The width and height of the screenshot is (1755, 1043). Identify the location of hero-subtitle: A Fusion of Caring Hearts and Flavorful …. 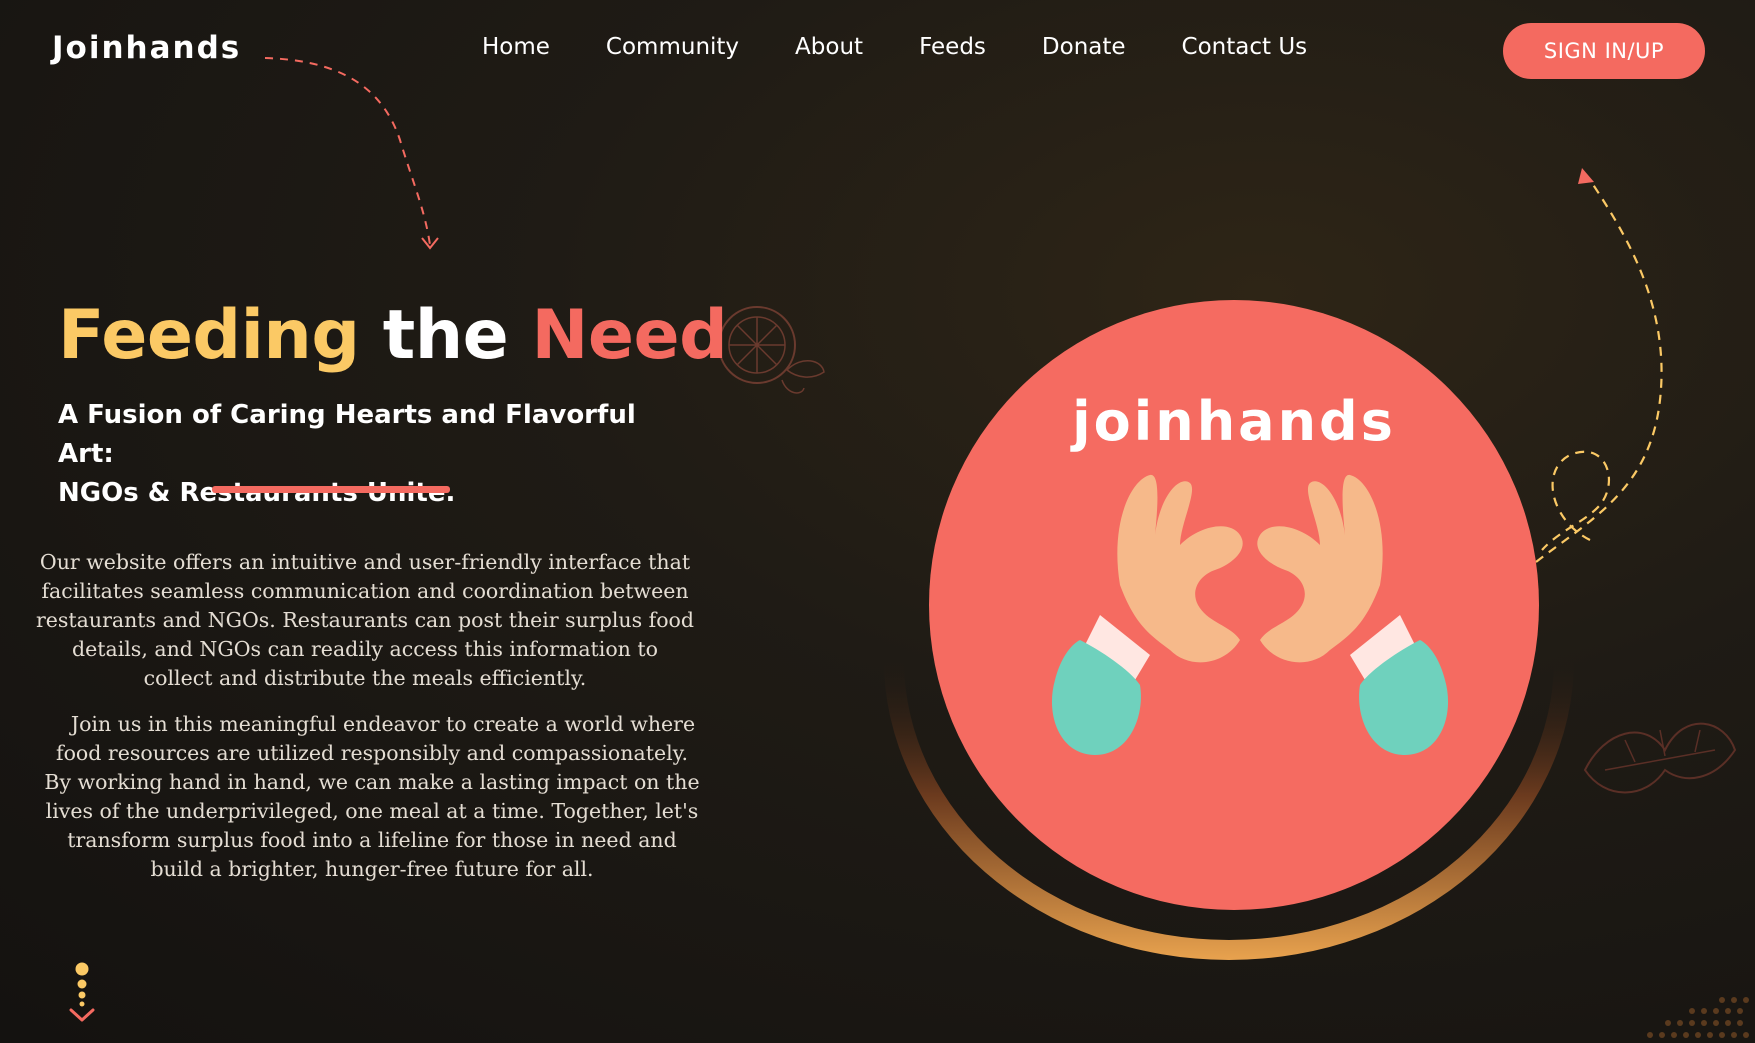
(378, 454).